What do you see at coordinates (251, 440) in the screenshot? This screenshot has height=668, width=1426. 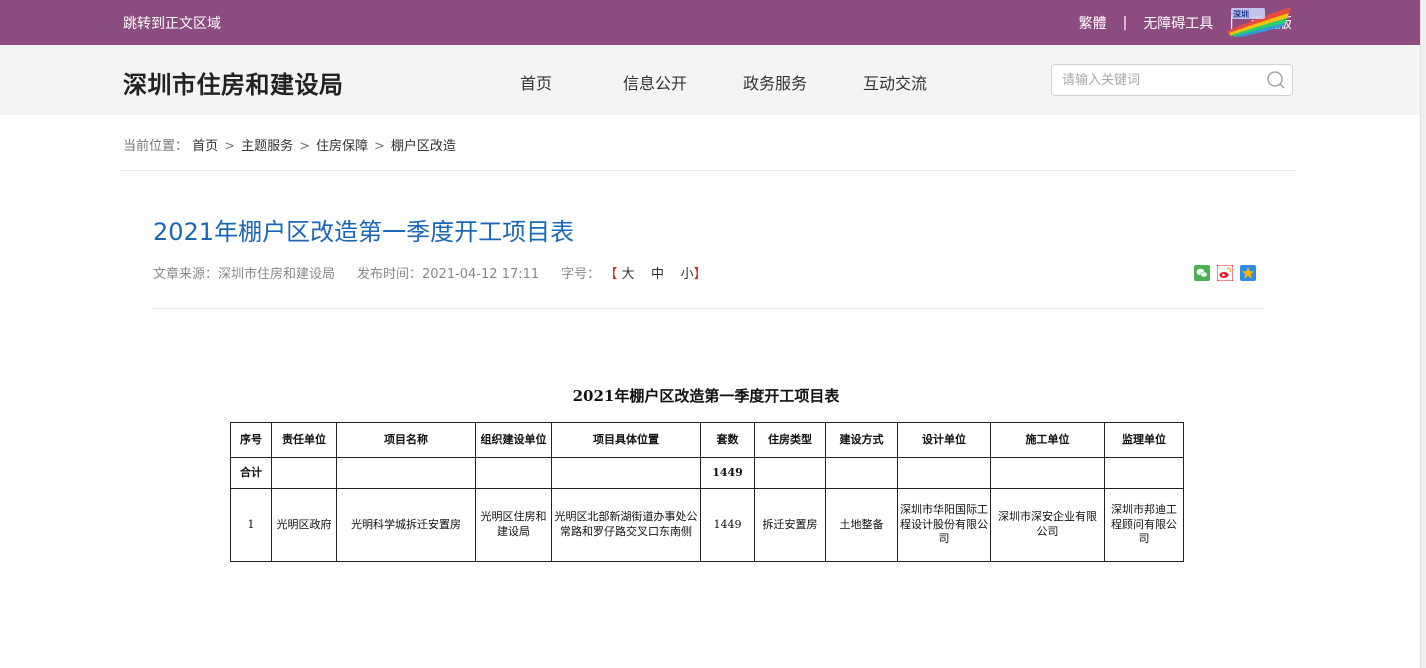 I see `column-header: 序号` at bounding box center [251, 440].